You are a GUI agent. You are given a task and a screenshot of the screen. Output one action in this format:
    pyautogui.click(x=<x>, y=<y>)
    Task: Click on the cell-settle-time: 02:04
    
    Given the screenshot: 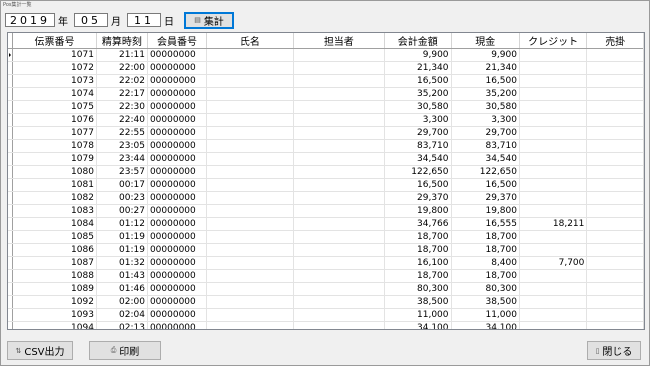 What is the action you would take?
    pyautogui.click(x=122, y=315)
    